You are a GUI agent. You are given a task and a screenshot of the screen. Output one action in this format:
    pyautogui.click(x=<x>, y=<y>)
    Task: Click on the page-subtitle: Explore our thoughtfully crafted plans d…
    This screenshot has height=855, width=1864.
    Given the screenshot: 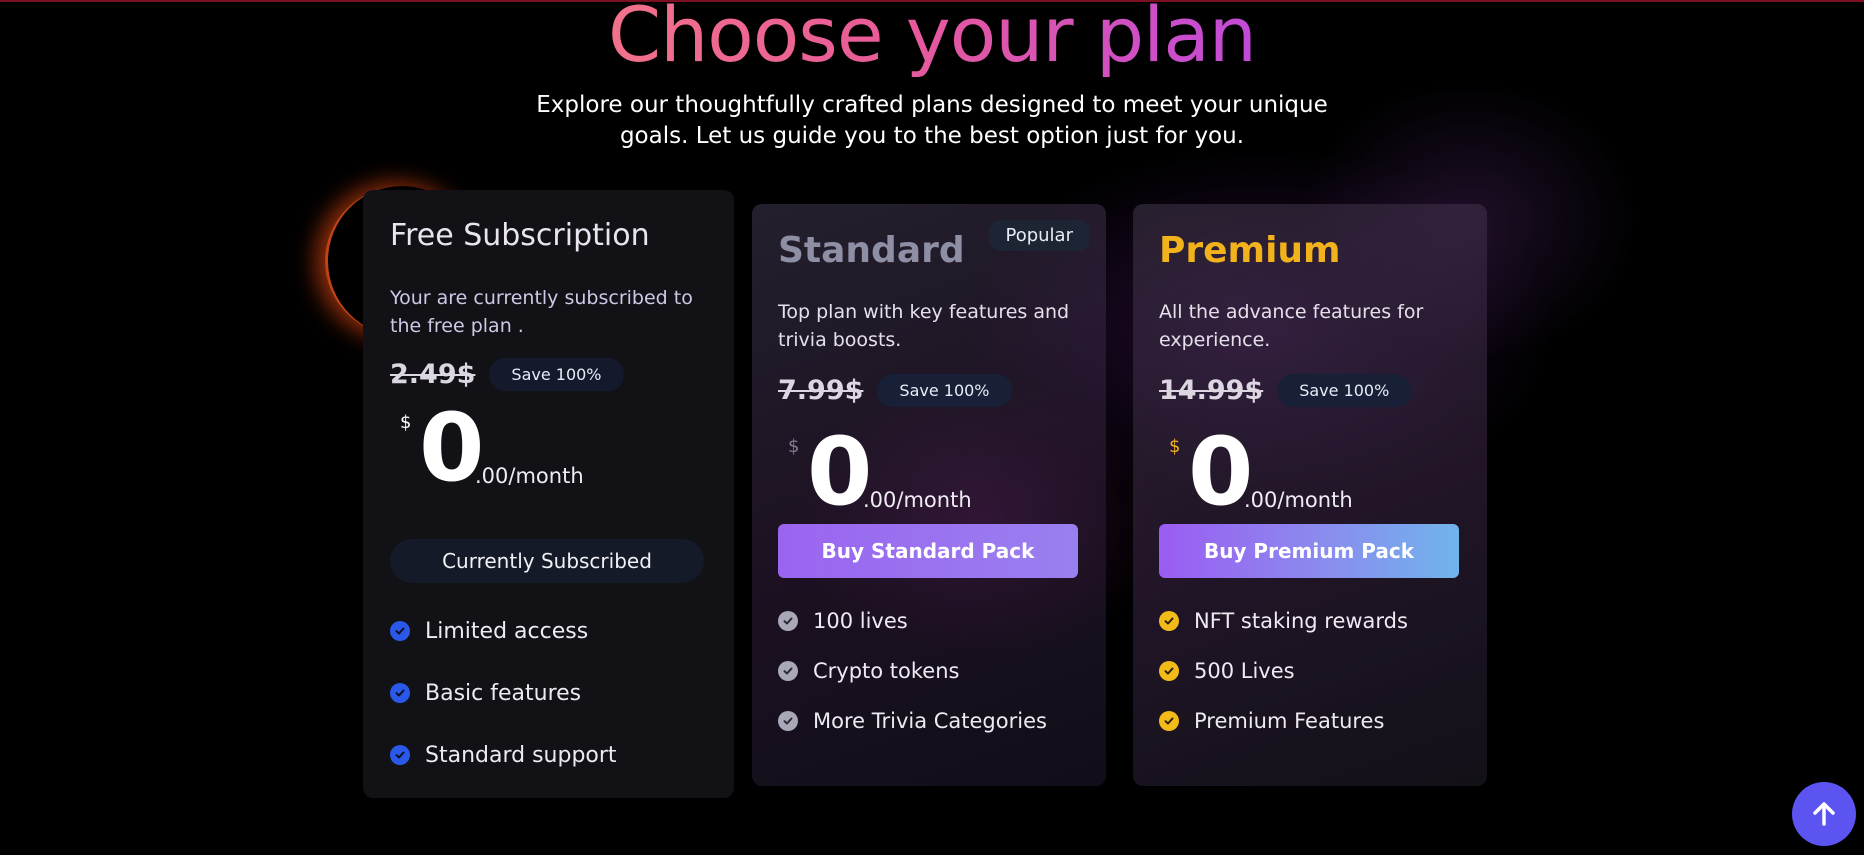 What is the action you would take?
    pyautogui.click(x=932, y=121)
    